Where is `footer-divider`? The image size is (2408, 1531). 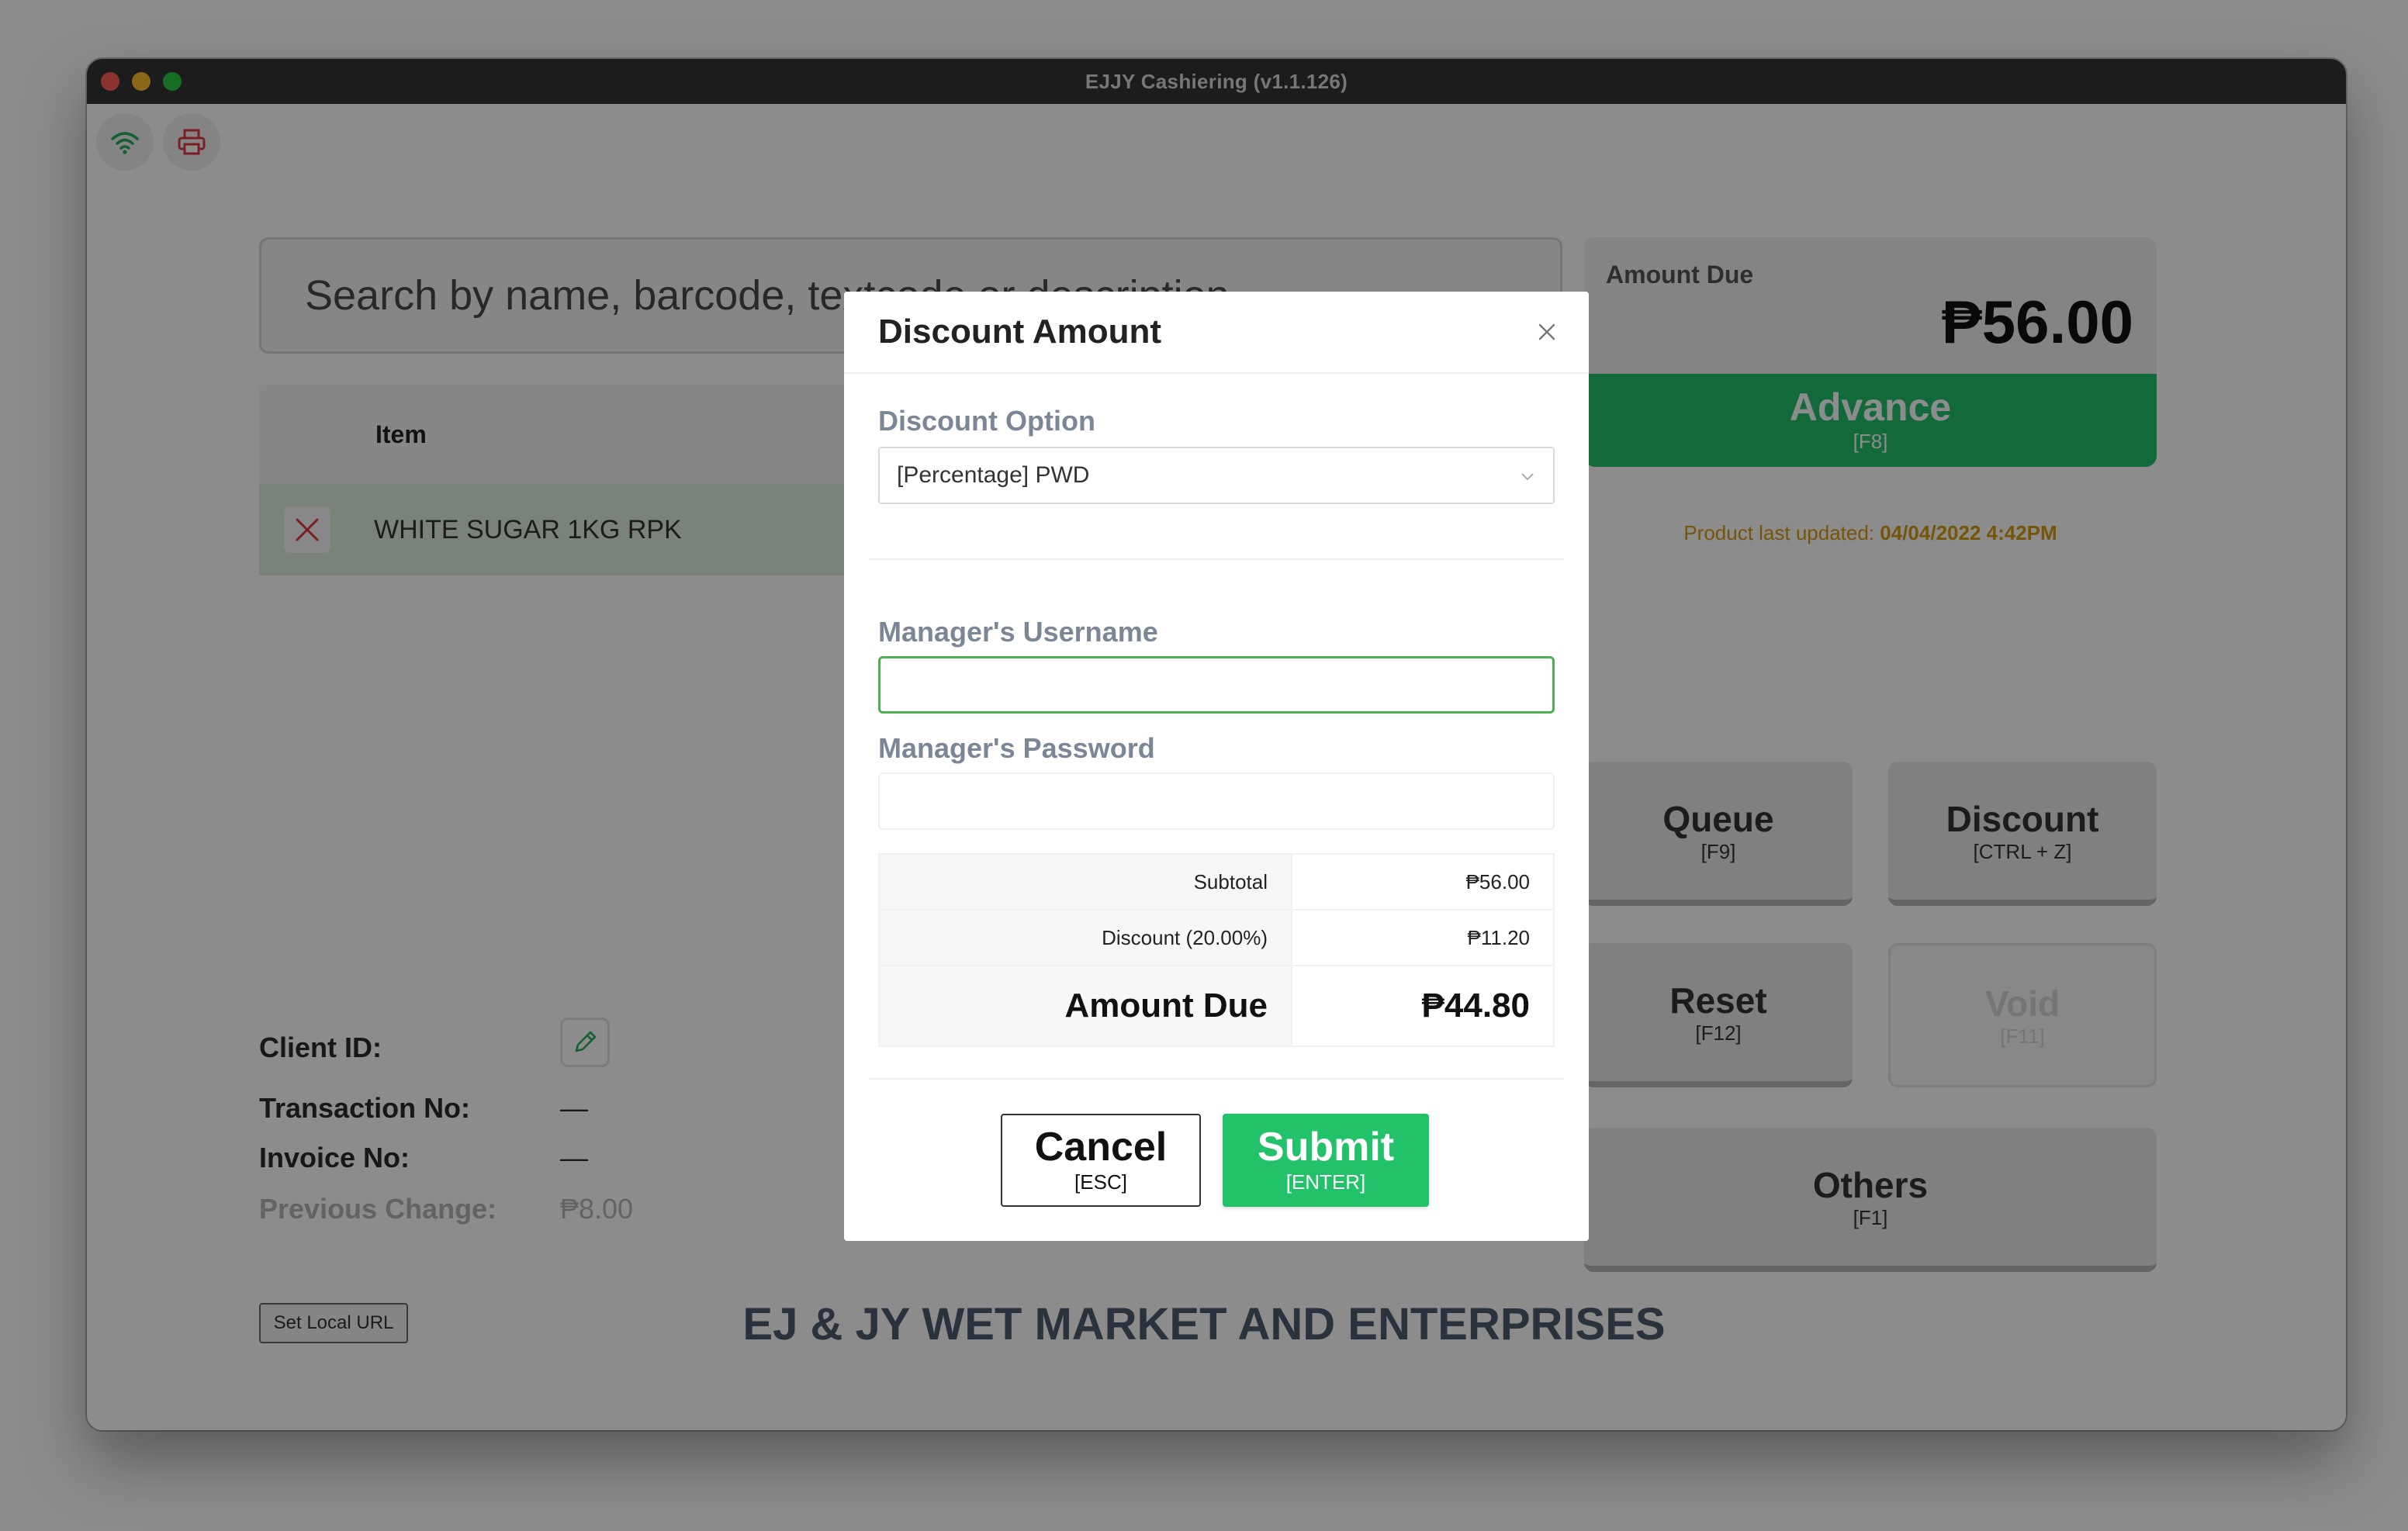
footer-divider is located at coordinates (1216, 1079).